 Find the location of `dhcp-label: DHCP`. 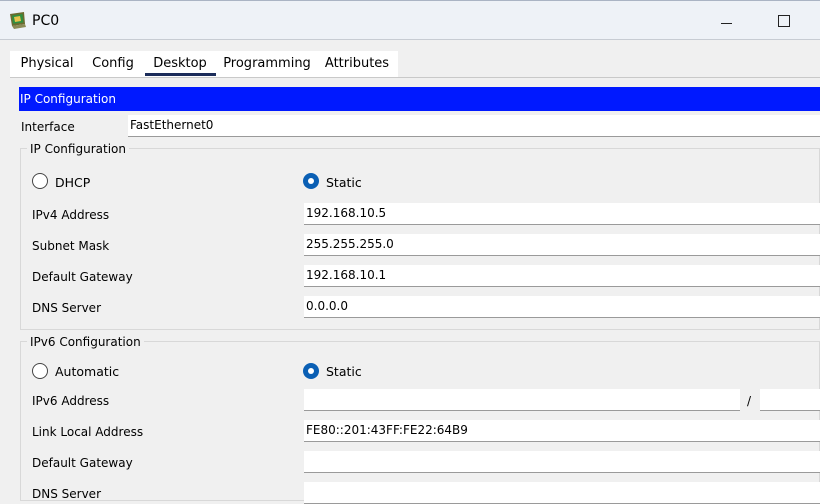

dhcp-label: DHCP is located at coordinates (73, 182).